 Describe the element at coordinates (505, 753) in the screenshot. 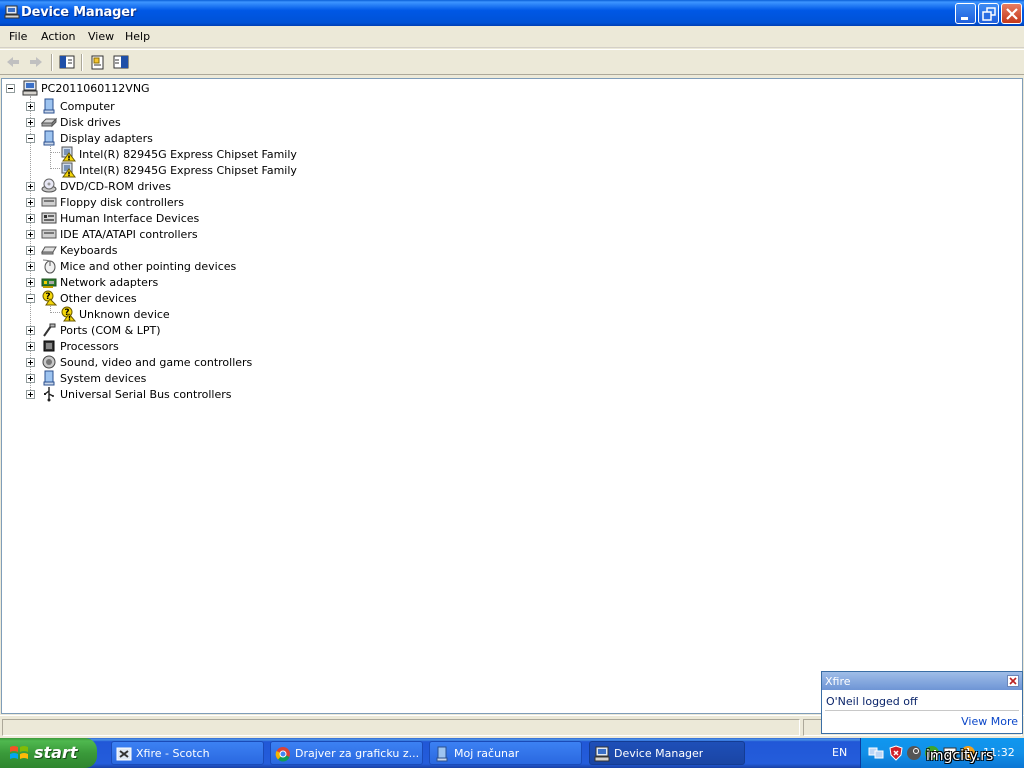

I see `task-my-computer: Moj računar` at that location.